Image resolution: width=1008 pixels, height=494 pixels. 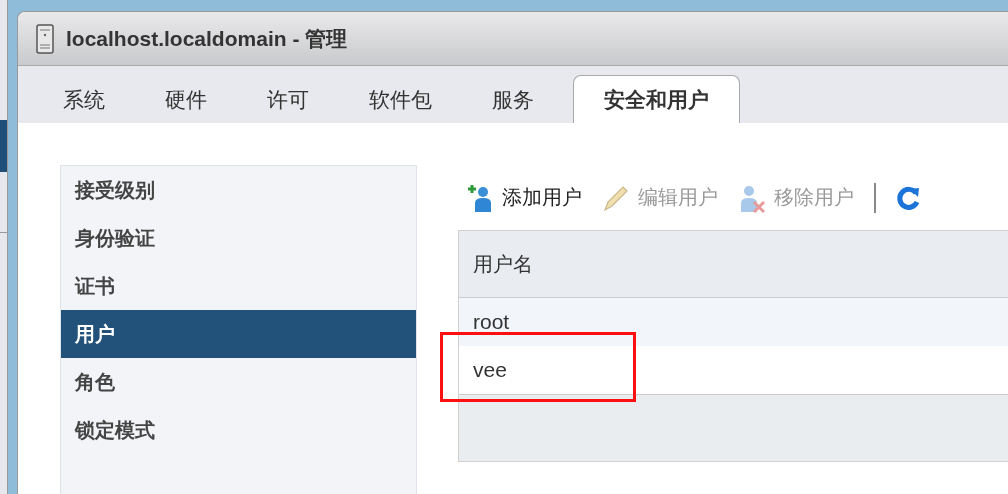 I want to click on sidebar-item: 角色, so click(x=238, y=382).